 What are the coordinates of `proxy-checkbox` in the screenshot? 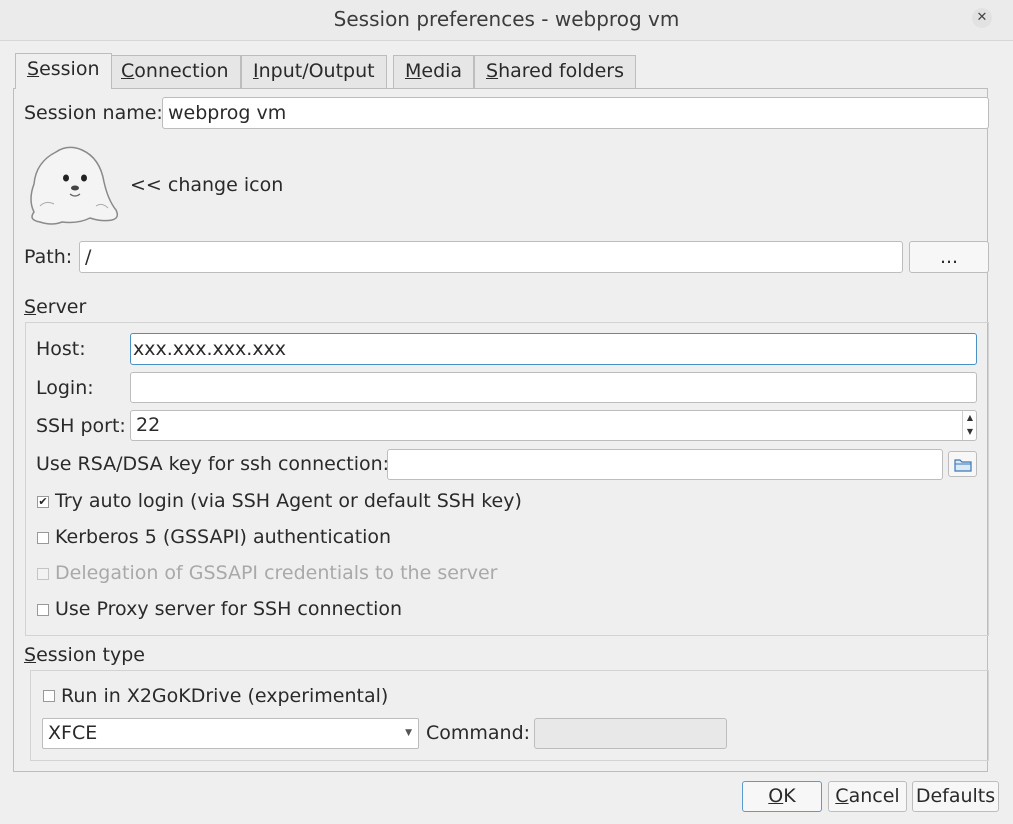 It's located at (43, 610).